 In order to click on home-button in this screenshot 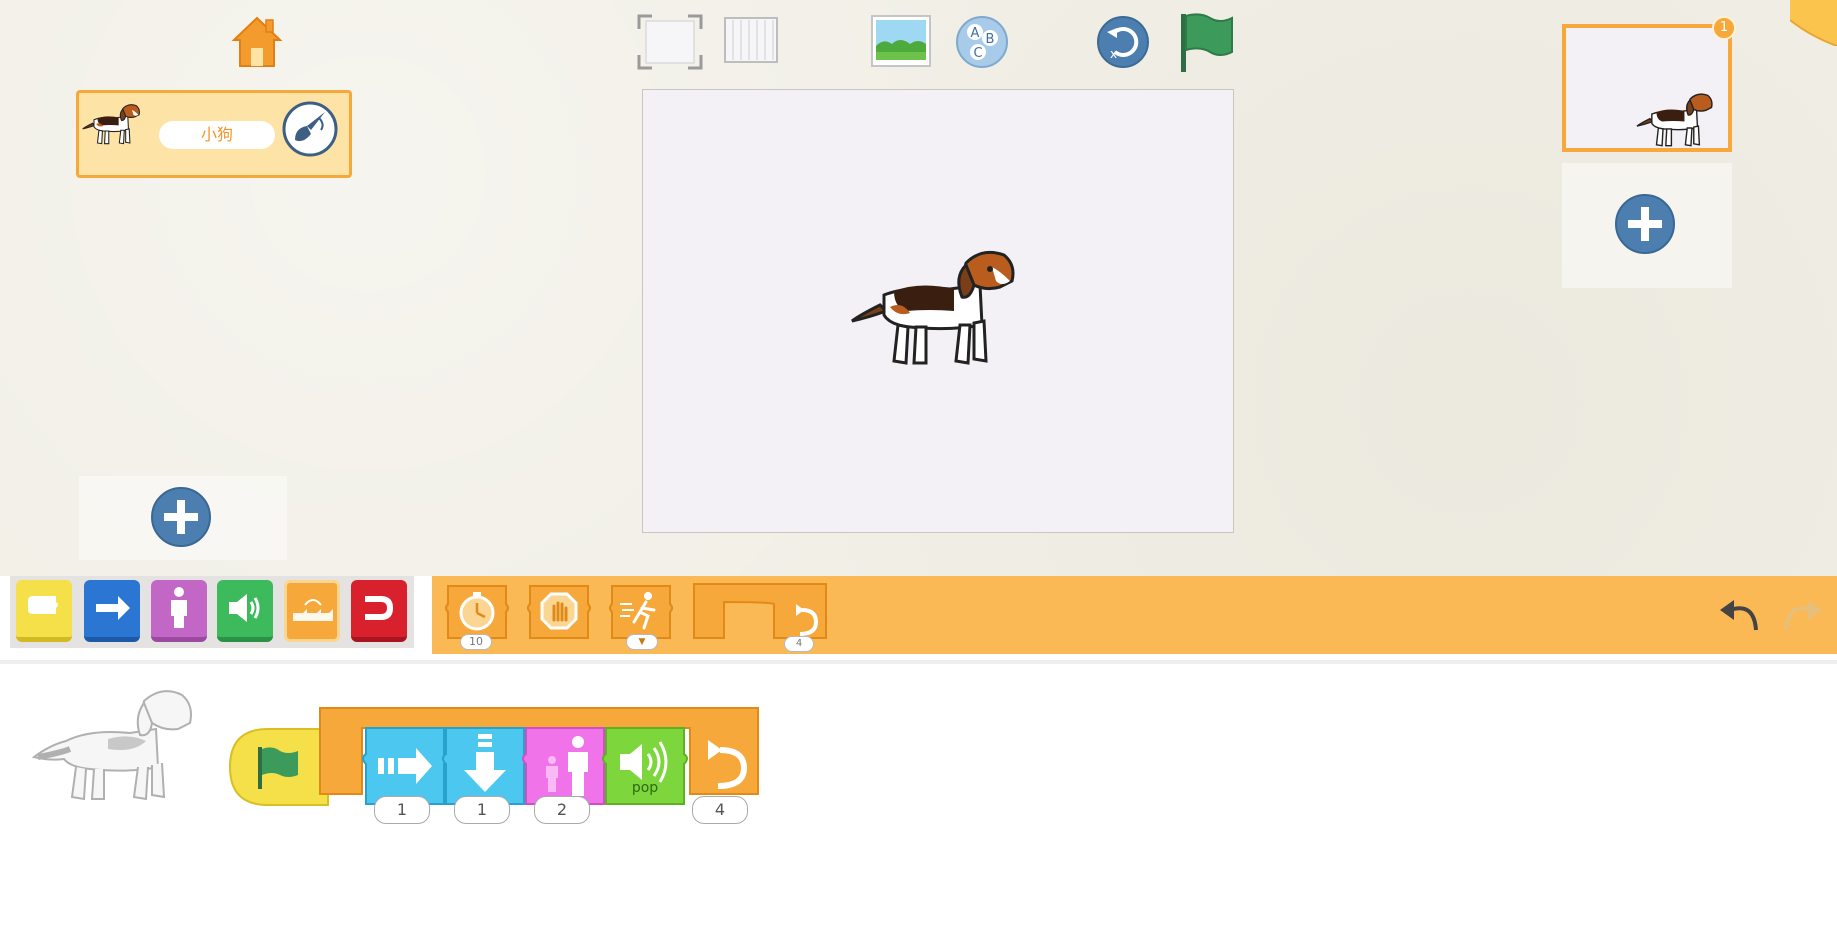, I will do `click(257, 41)`.